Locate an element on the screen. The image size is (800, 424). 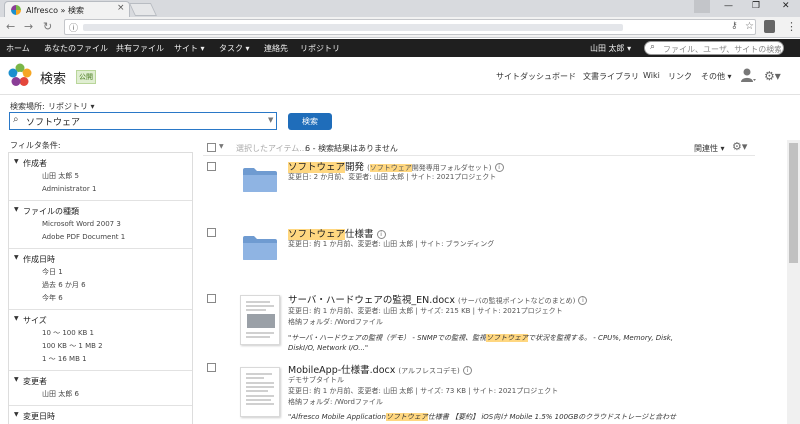
result-count: 6 - 検索結果はありません is located at coordinates (351, 148).